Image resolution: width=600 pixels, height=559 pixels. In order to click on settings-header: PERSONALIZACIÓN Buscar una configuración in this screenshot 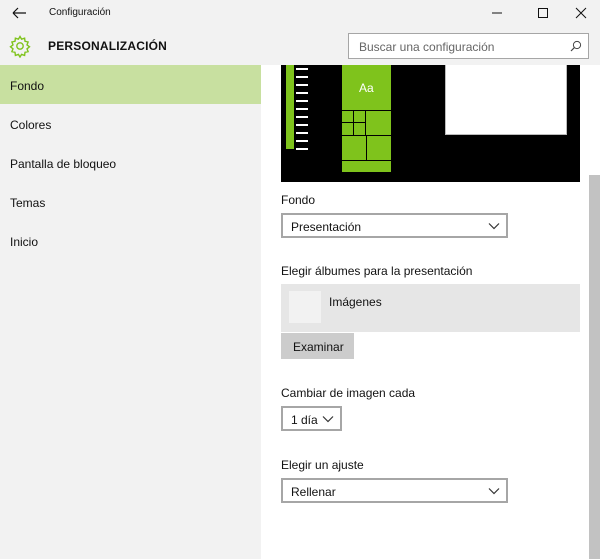, I will do `click(300, 46)`.